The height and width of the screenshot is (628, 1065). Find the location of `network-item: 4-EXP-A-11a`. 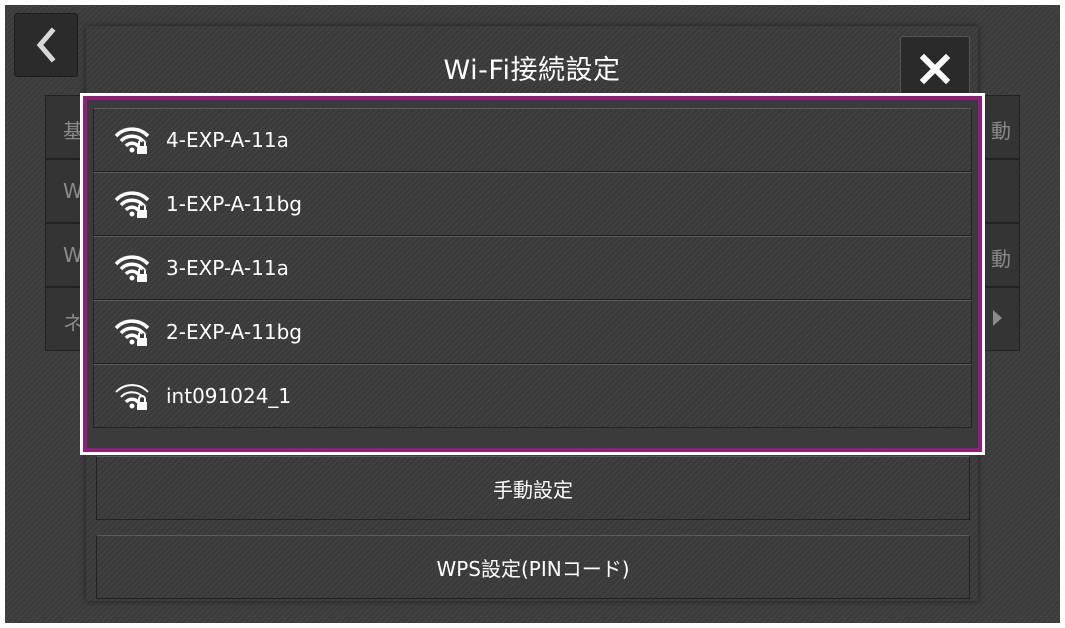

network-item: 4-EXP-A-11a is located at coordinates (532, 140).